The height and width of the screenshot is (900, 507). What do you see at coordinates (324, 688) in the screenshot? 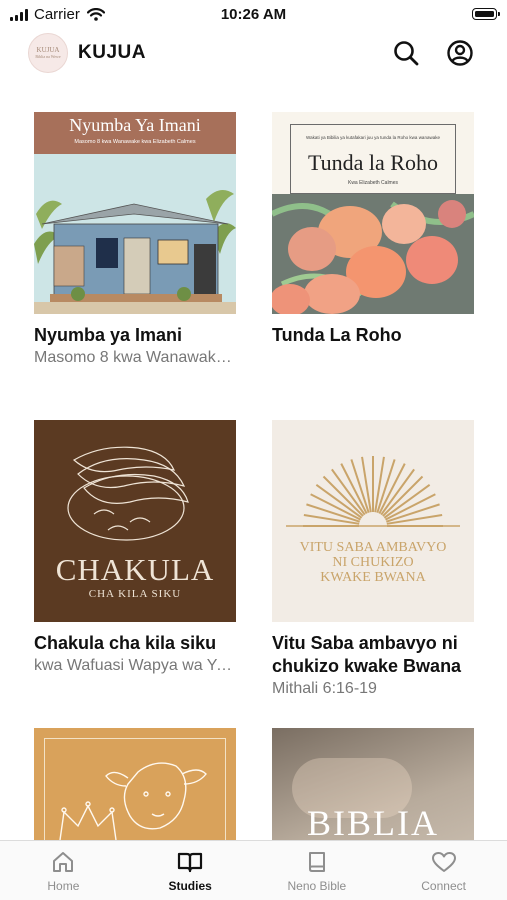
I see `card-subtitle: Mithali 6:16-19` at bounding box center [324, 688].